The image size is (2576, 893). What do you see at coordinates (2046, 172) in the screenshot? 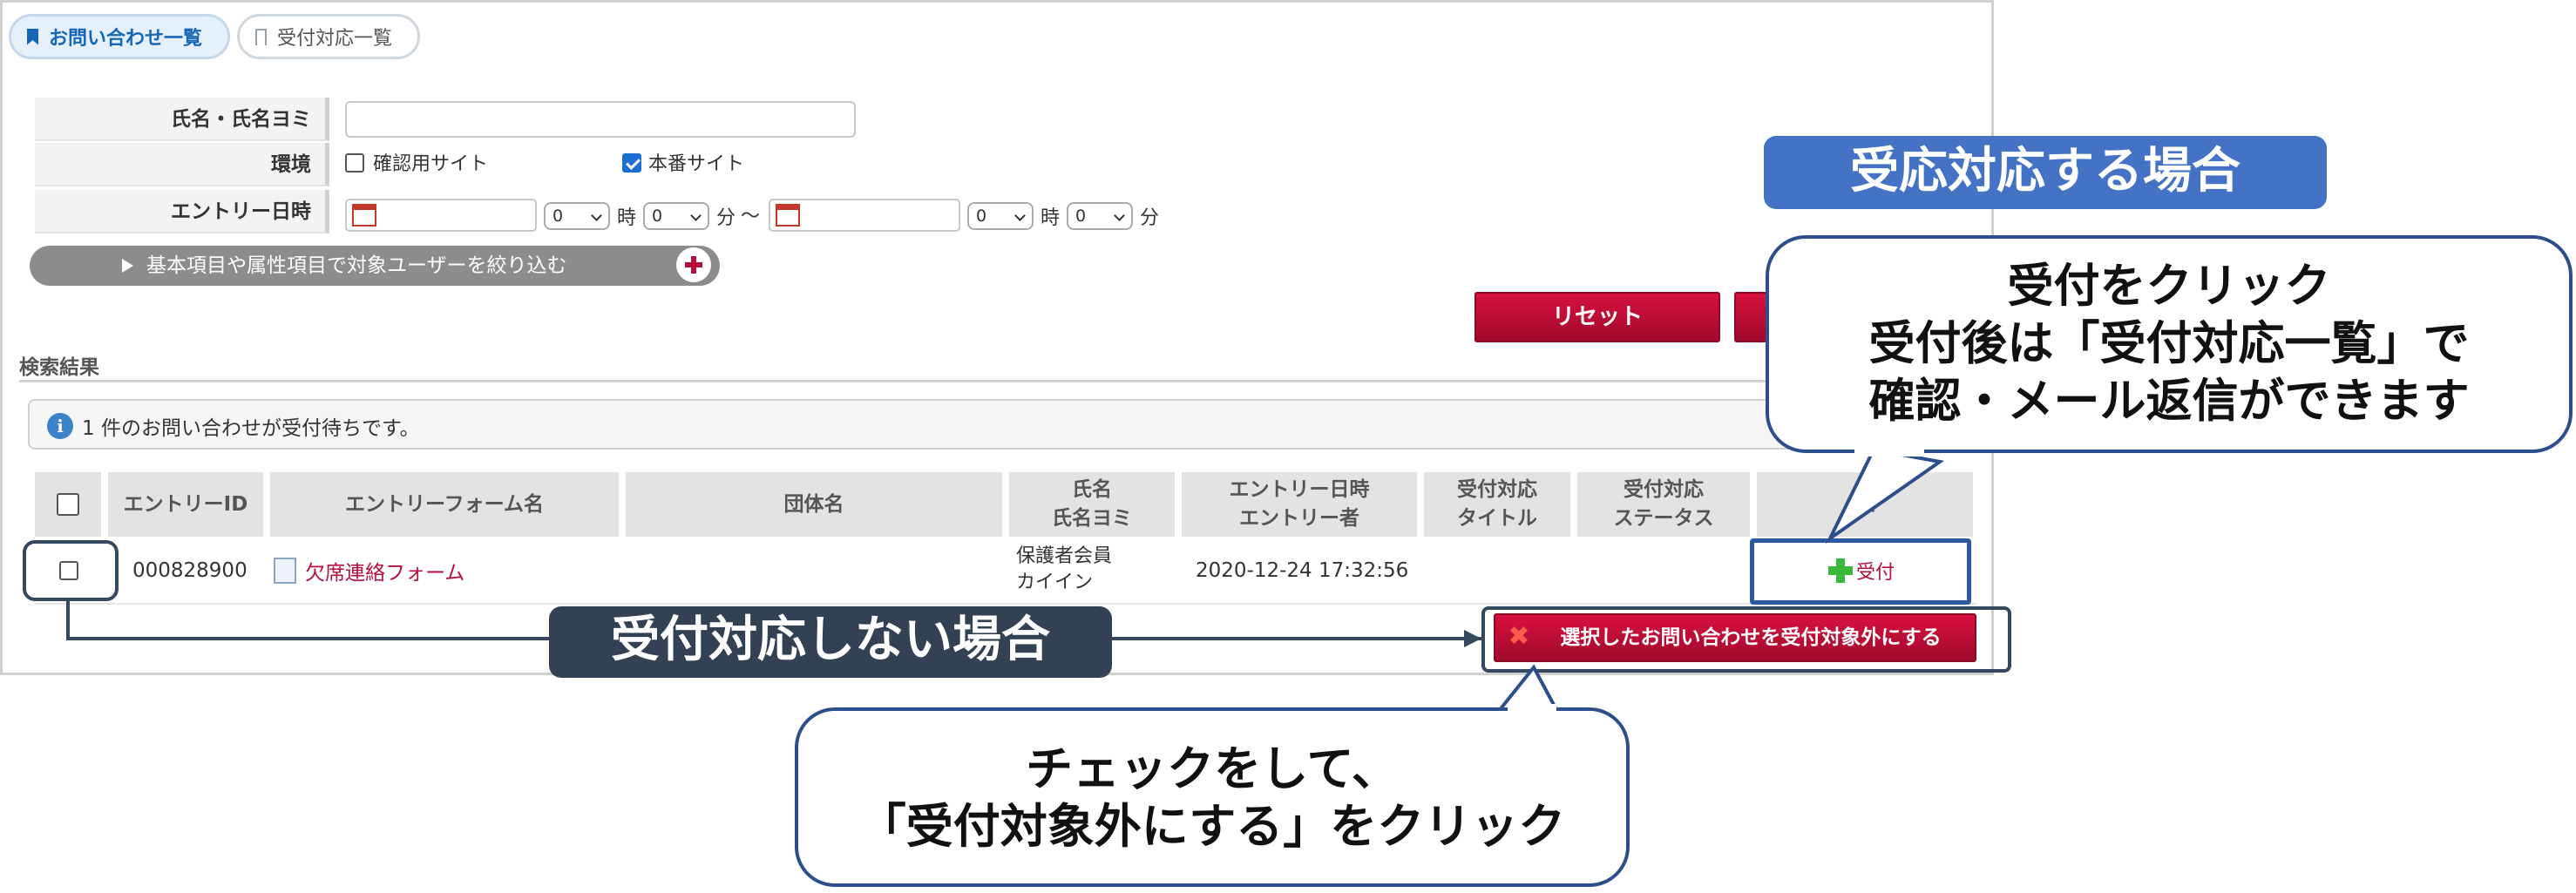
I see `accept-case-label: 受応対応する場合` at bounding box center [2046, 172].